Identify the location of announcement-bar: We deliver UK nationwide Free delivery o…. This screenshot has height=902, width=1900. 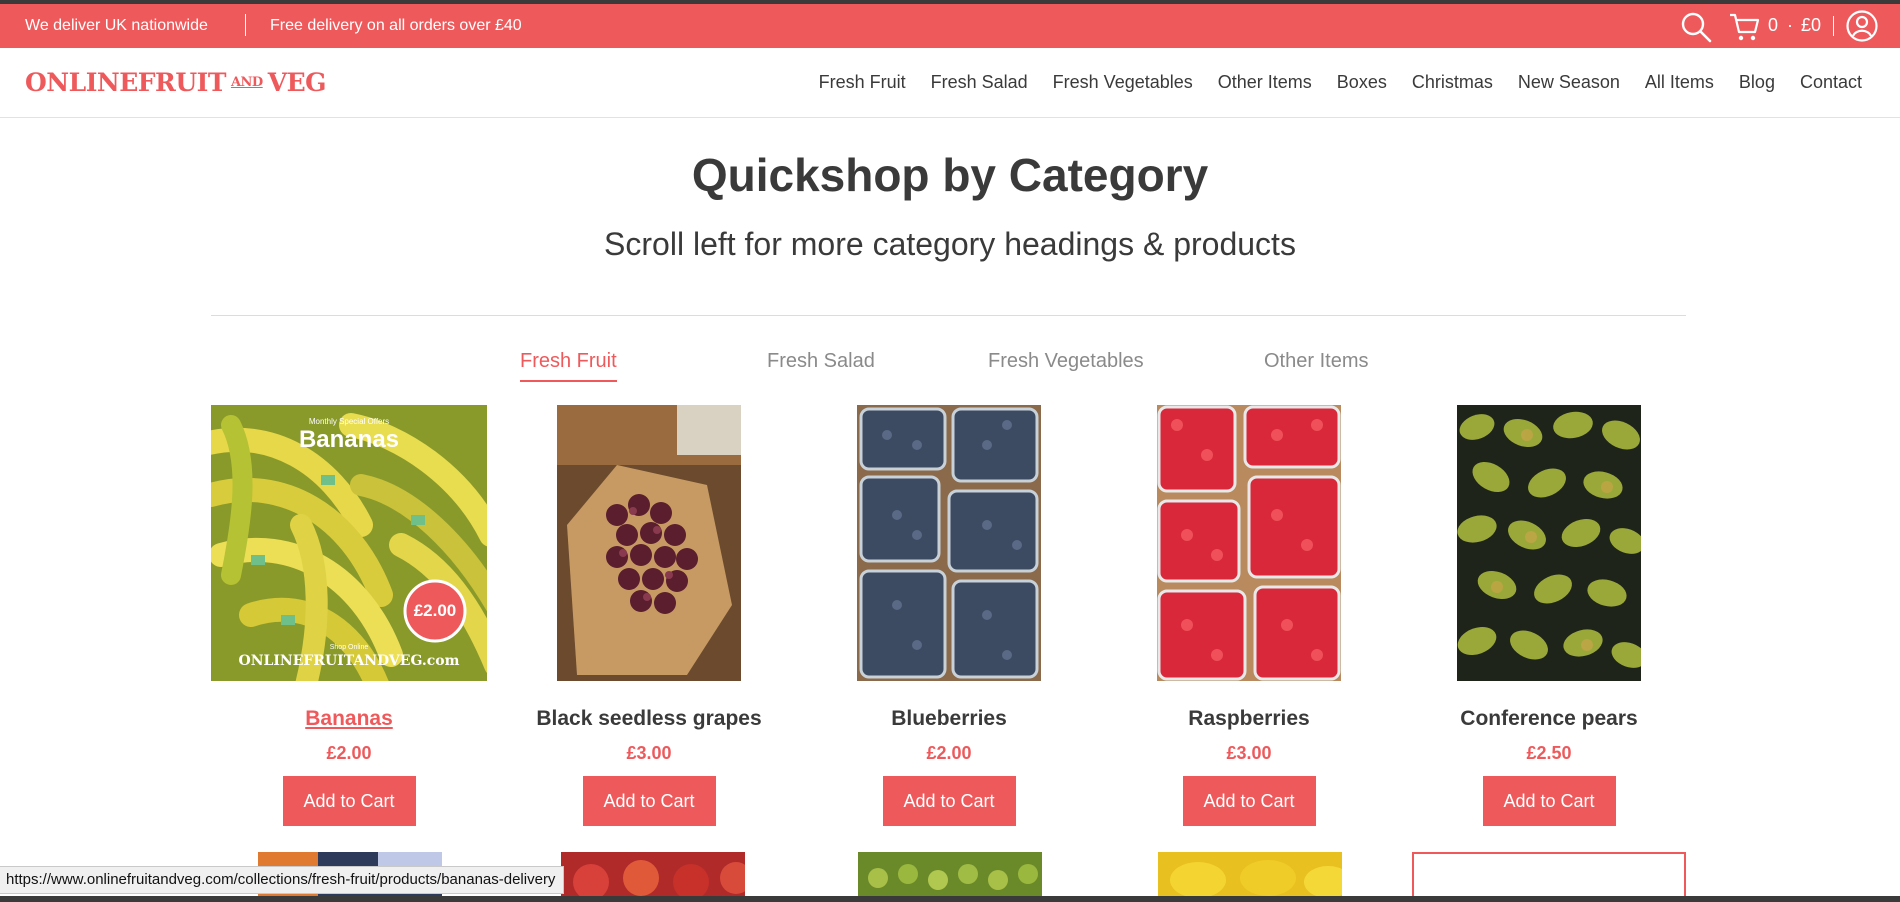
(950, 26).